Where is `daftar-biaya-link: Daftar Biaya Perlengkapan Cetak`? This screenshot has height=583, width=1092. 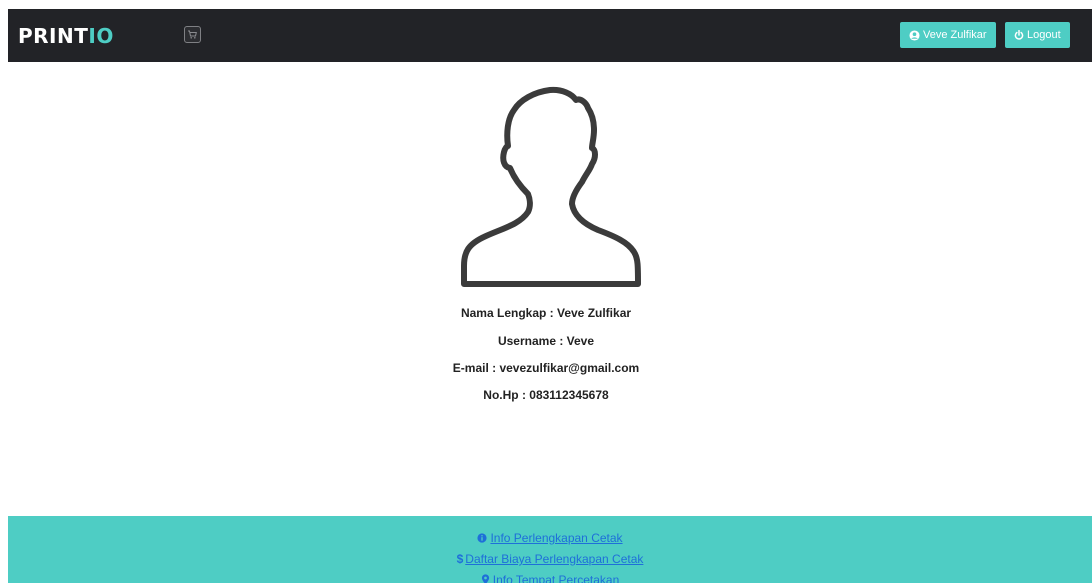 daftar-biaya-link: Daftar Biaya Perlengkapan Cetak is located at coordinates (554, 559).